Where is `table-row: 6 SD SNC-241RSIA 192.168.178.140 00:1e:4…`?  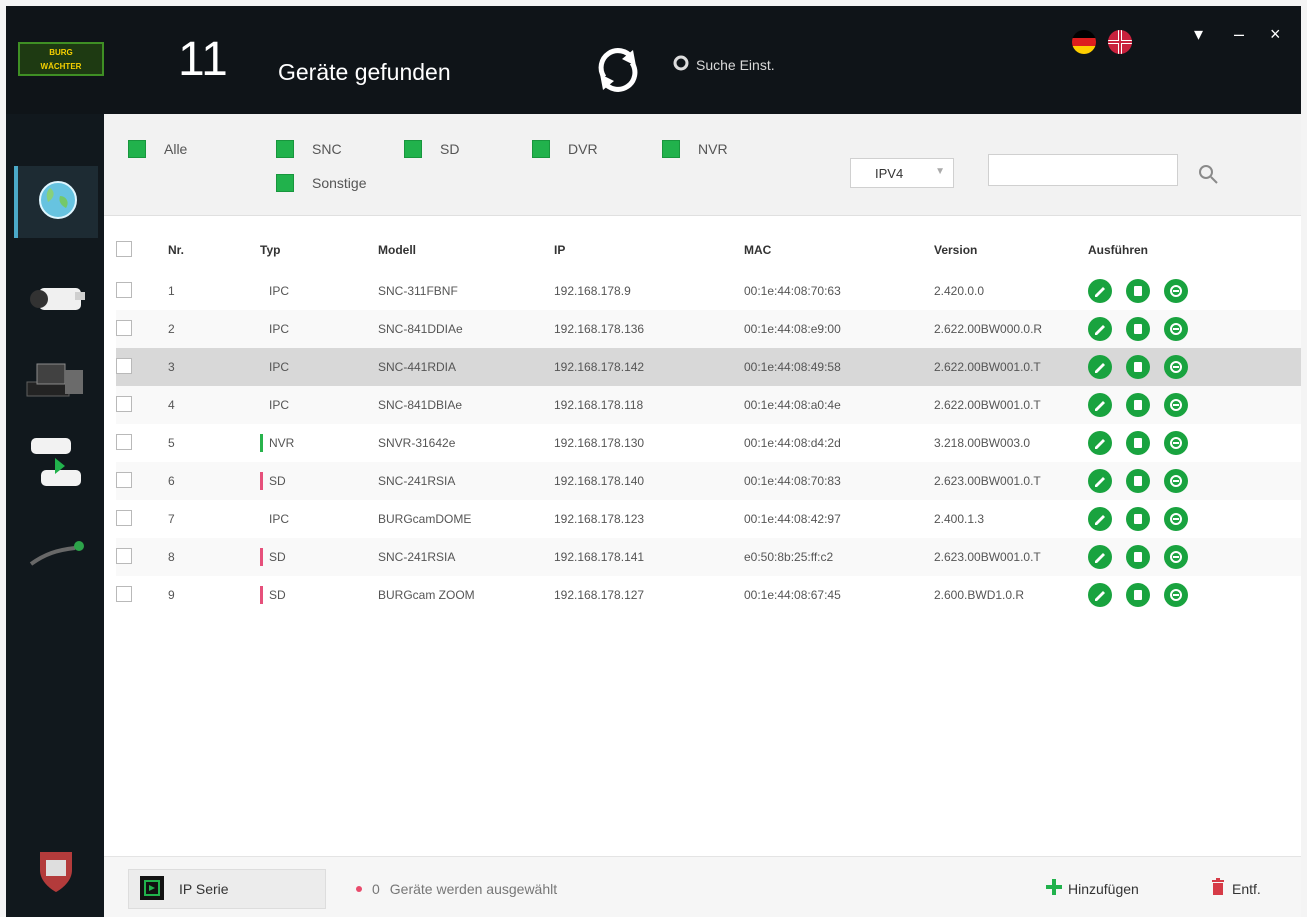 table-row: 6 SD SNC-241RSIA 192.168.178.140 00:1e:4… is located at coordinates (708, 481).